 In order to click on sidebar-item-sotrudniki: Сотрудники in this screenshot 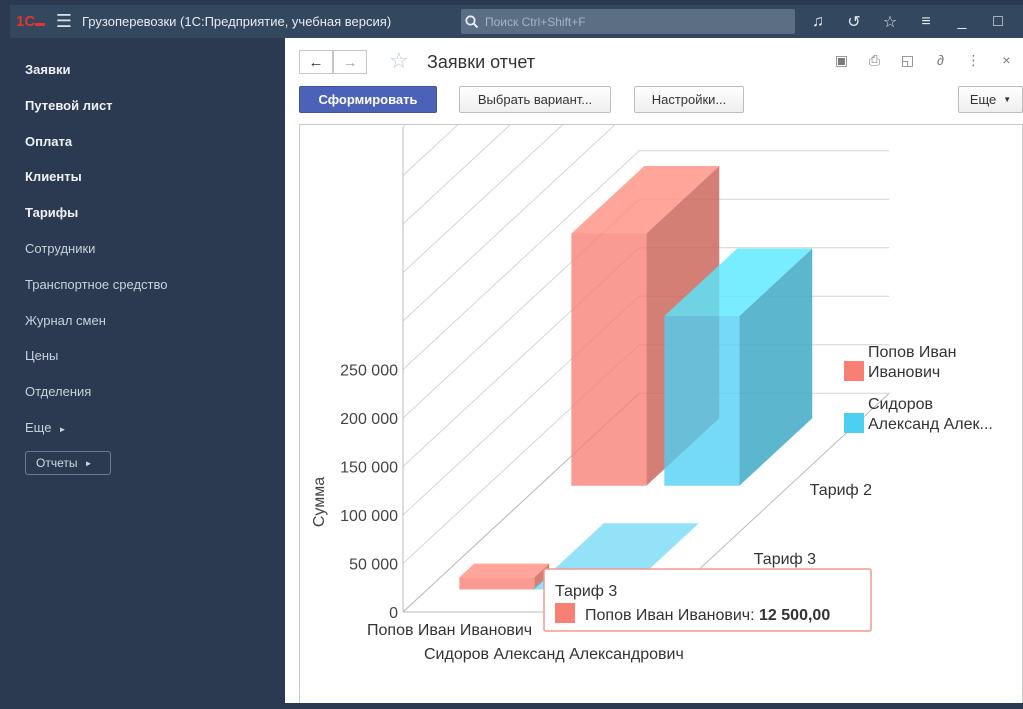, I will do `click(60, 248)`.